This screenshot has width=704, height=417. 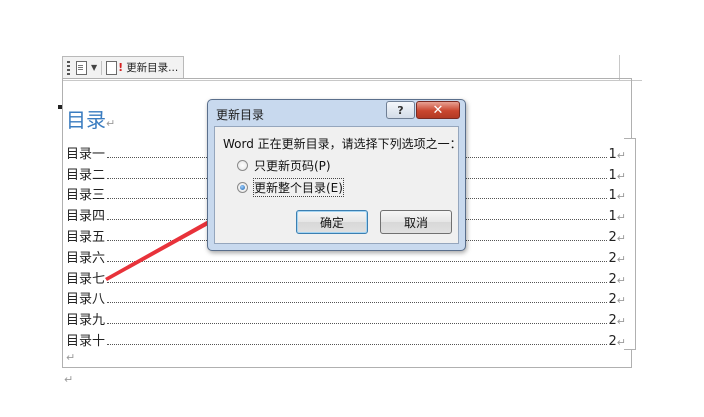 I want to click on option-label: 只更新页码(P), so click(x=292, y=165).